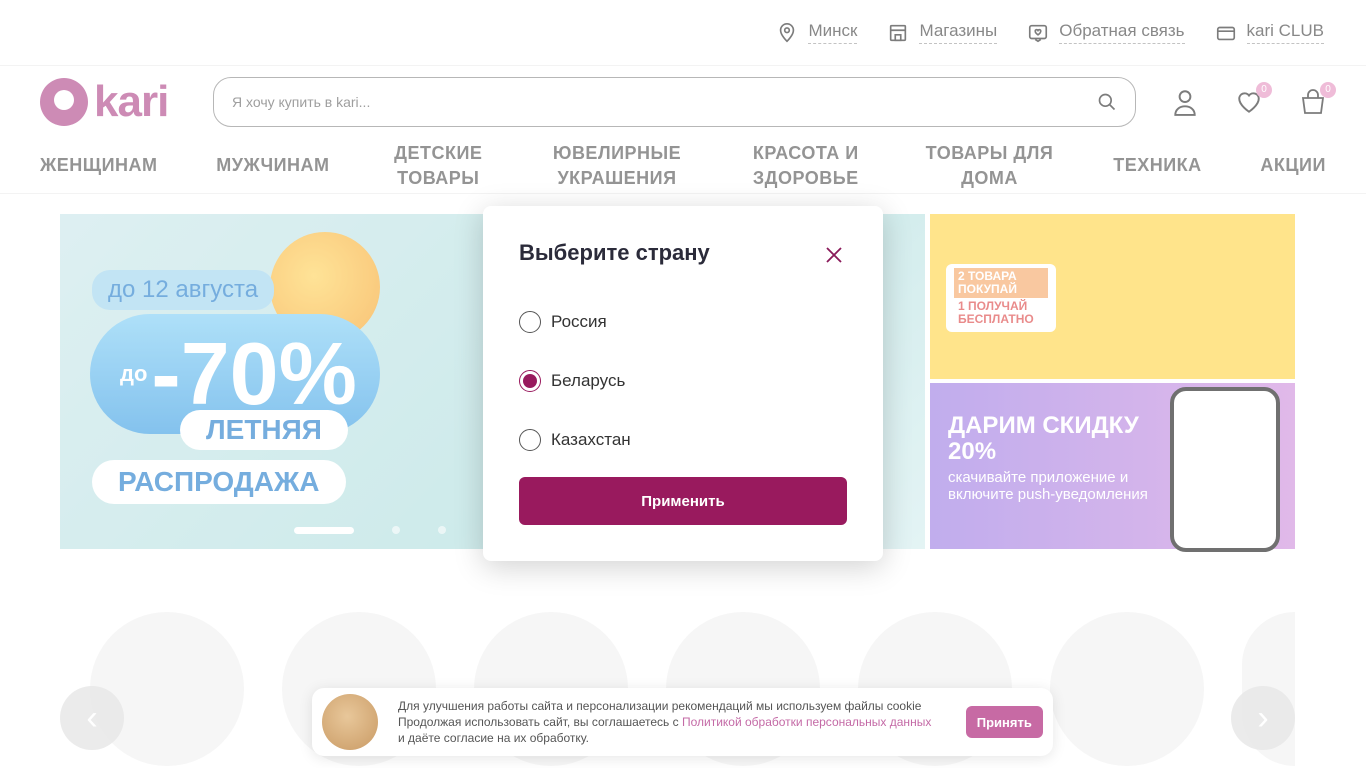 This screenshot has height=768, width=1366. Describe the element at coordinates (591, 439) in the screenshot. I see `country-label: Казахстан` at that location.